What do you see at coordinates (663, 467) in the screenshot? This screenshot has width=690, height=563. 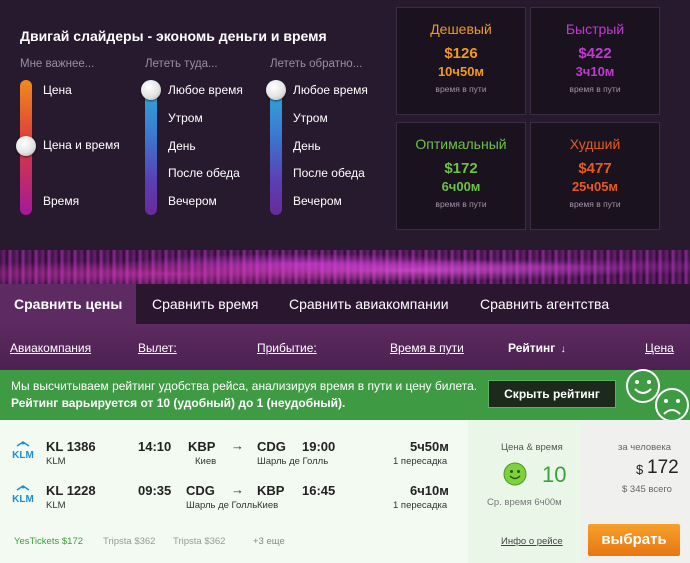 I see `price-value: 172` at bounding box center [663, 467].